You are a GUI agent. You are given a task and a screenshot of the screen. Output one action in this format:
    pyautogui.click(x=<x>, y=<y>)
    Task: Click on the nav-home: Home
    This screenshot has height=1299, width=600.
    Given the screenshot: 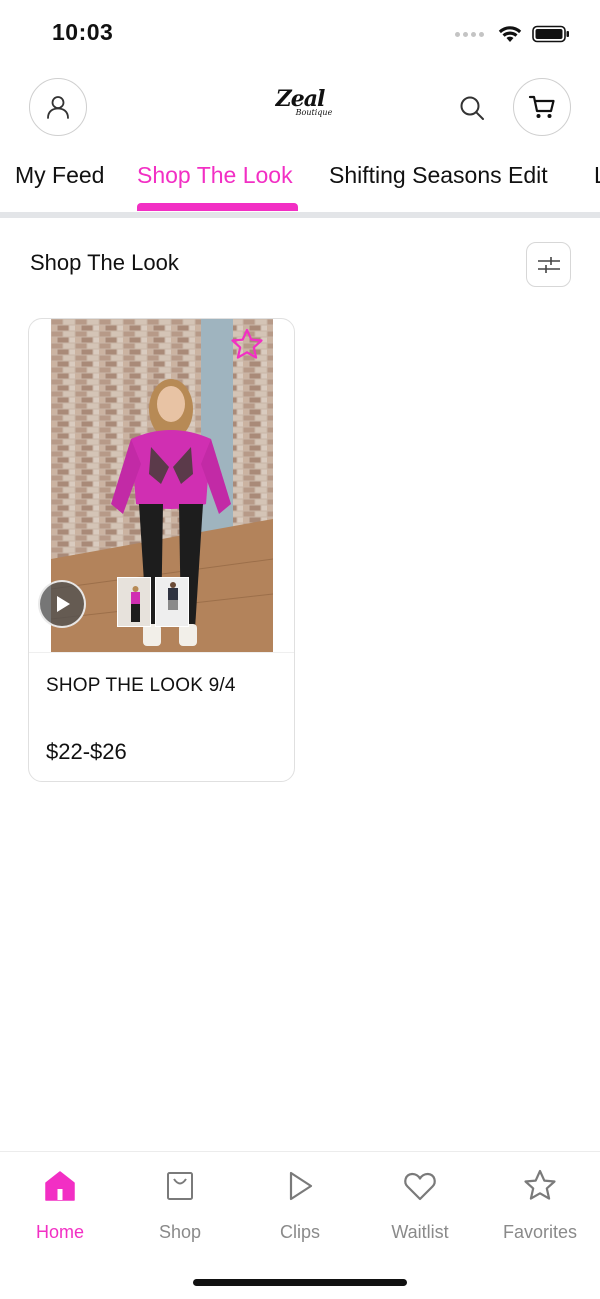 What is the action you would take?
    pyautogui.click(x=60, y=1205)
    